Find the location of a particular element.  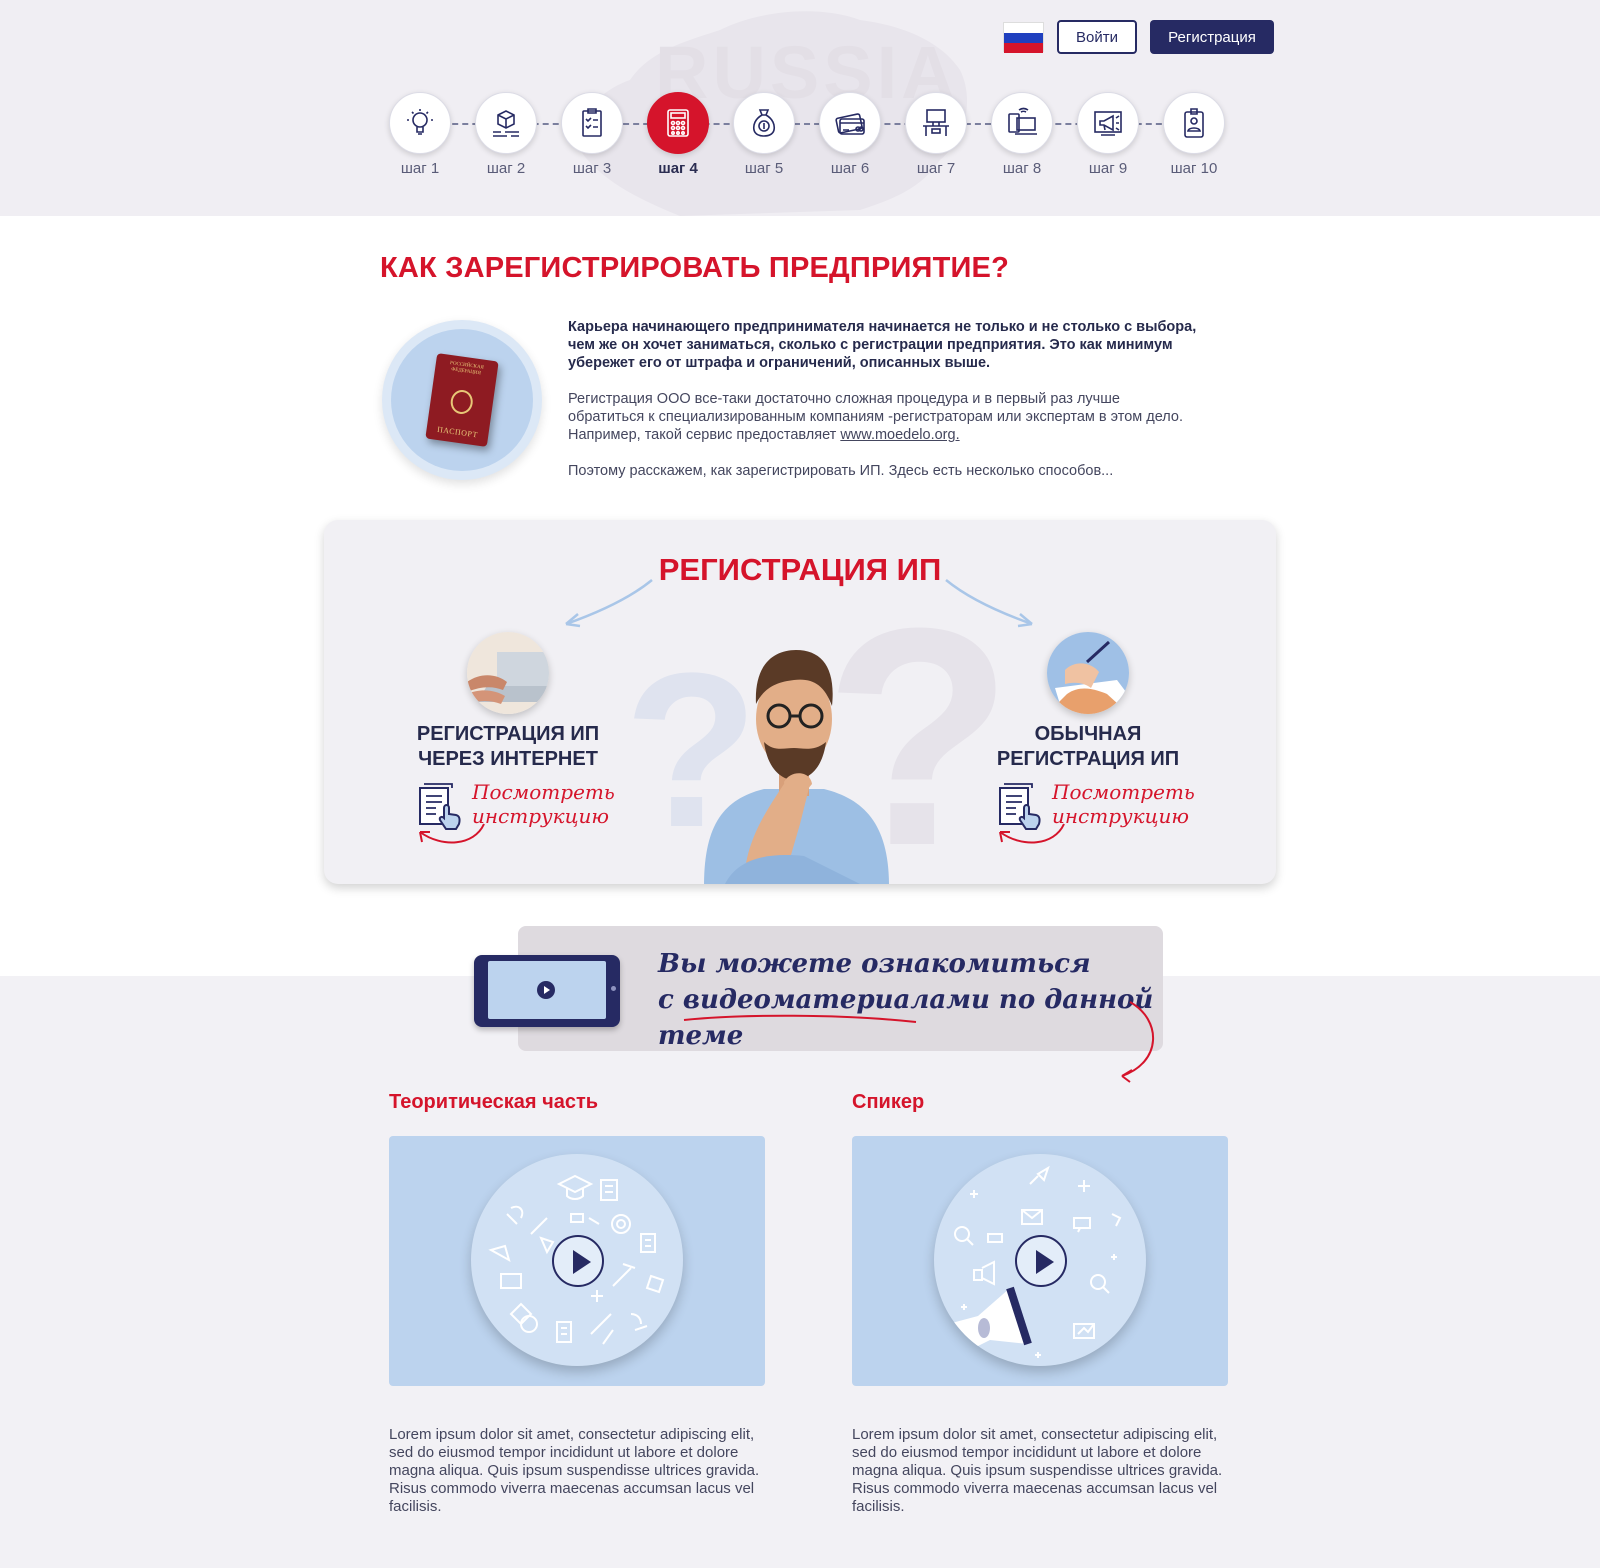

option-online-title-line1: РЕГИСТРАЦИЯ ИП is located at coordinates (508, 734).